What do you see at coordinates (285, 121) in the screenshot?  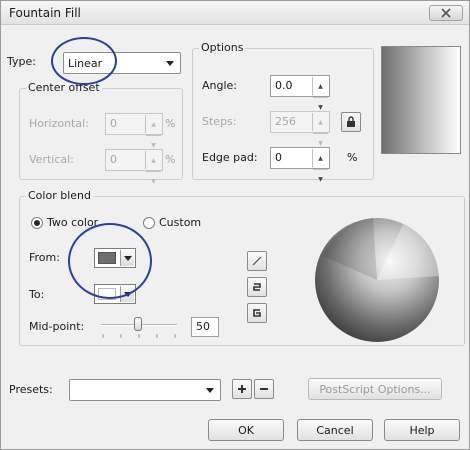 I see `steps-value: 256` at bounding box center [285, 121].